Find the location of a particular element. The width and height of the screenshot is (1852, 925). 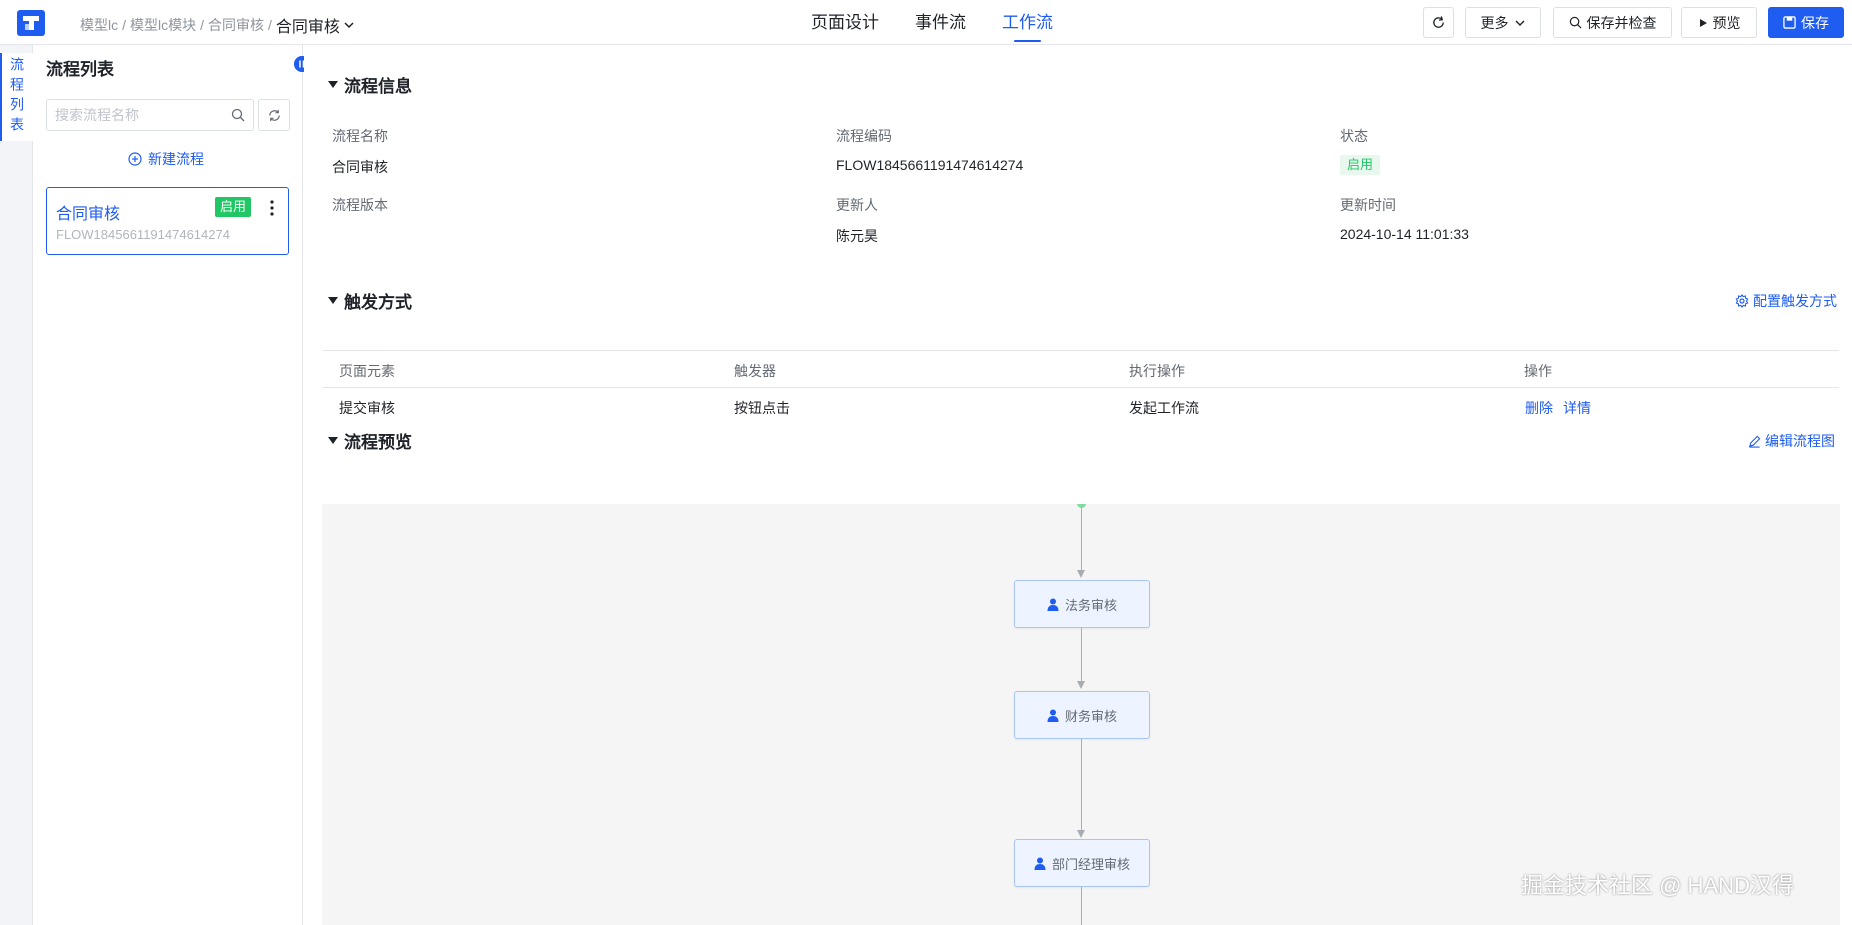

section-flow-info: 流程信息 is located at coordinates (370, 84).